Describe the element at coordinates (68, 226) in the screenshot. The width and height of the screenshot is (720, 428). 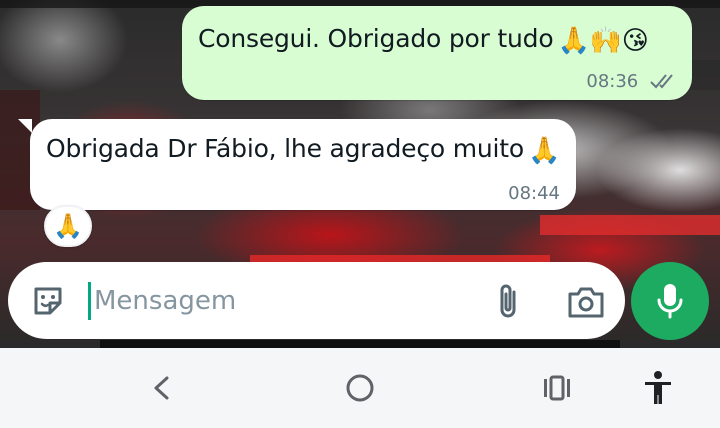
I see `message-reaction-badge: 🙏` at that location.